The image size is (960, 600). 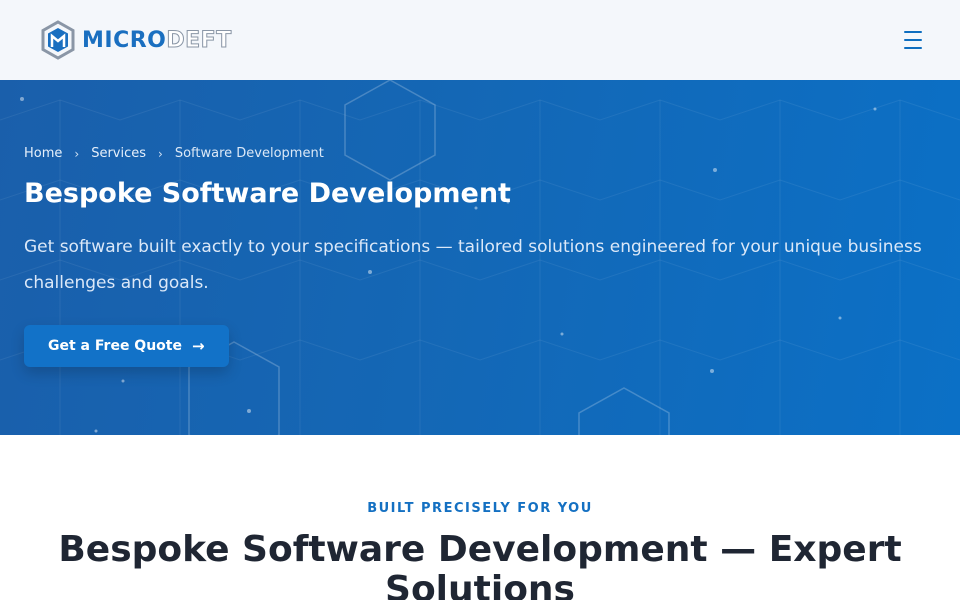 What do you see at coordinates (915, 40) in the screenshot?
I see `hamburger-menu-icon` at bounding box center [915, 40].